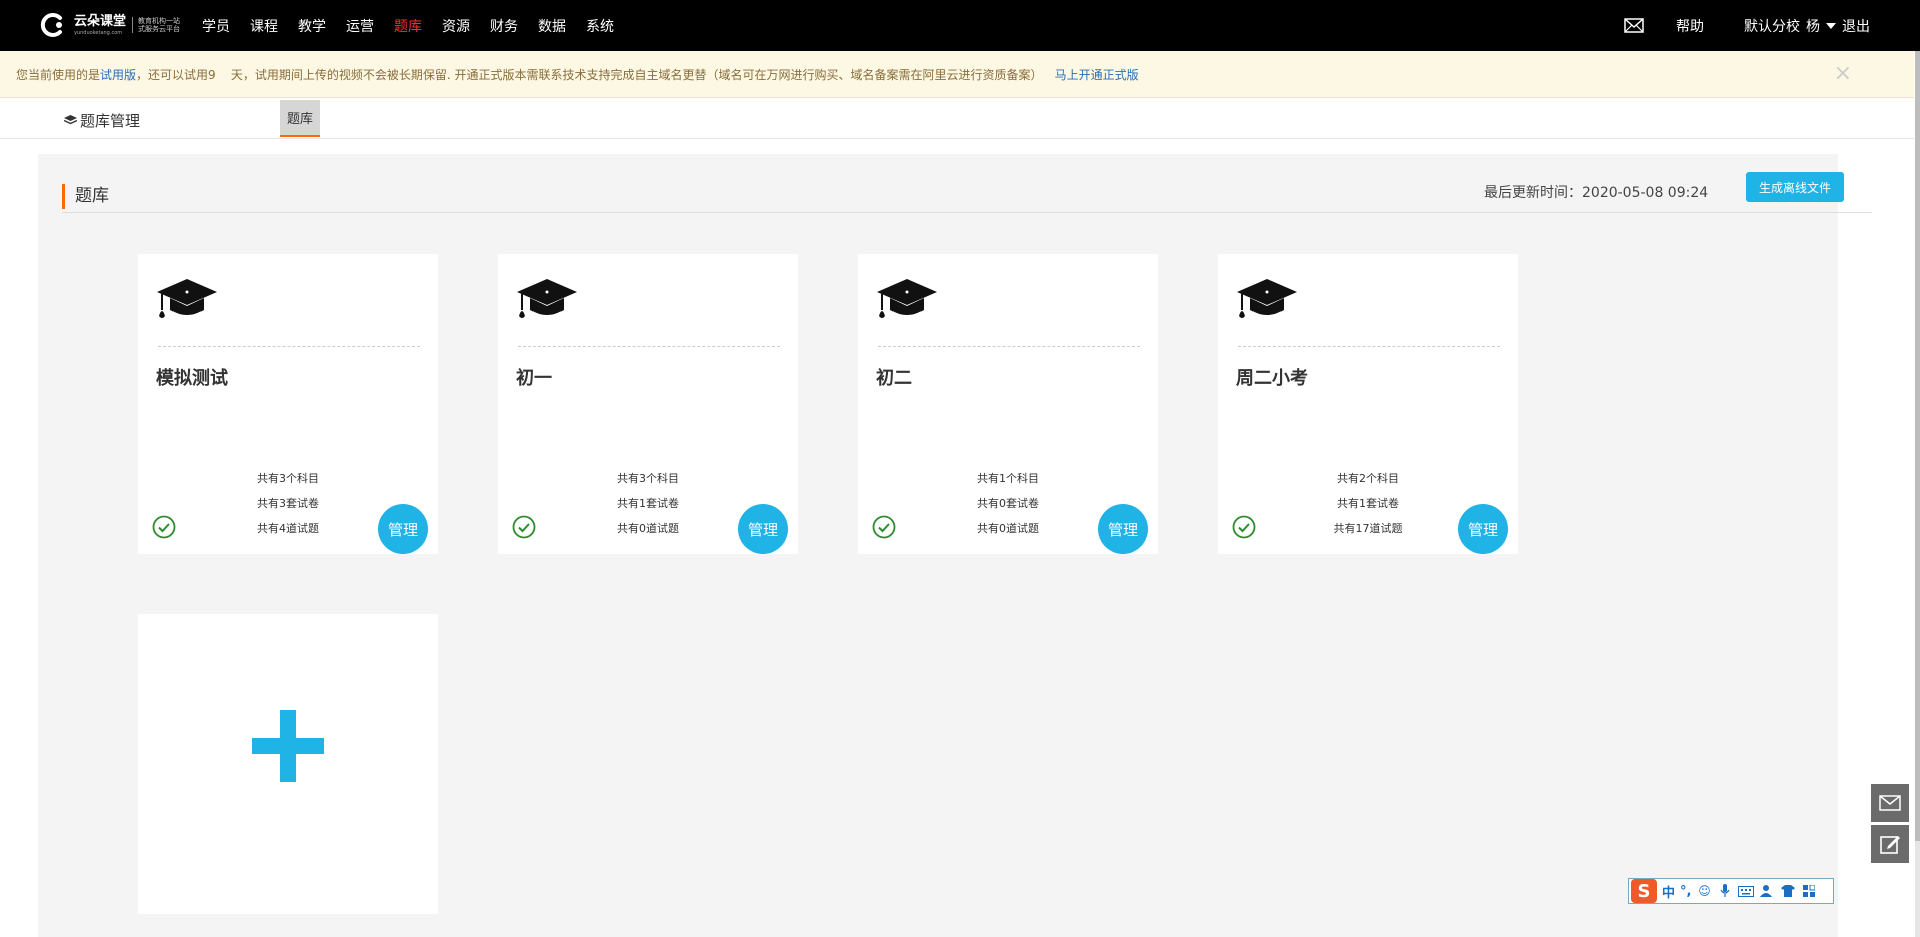 The image size is (1920, 937). I want to click on section-title: 题库, so click(85, 196).